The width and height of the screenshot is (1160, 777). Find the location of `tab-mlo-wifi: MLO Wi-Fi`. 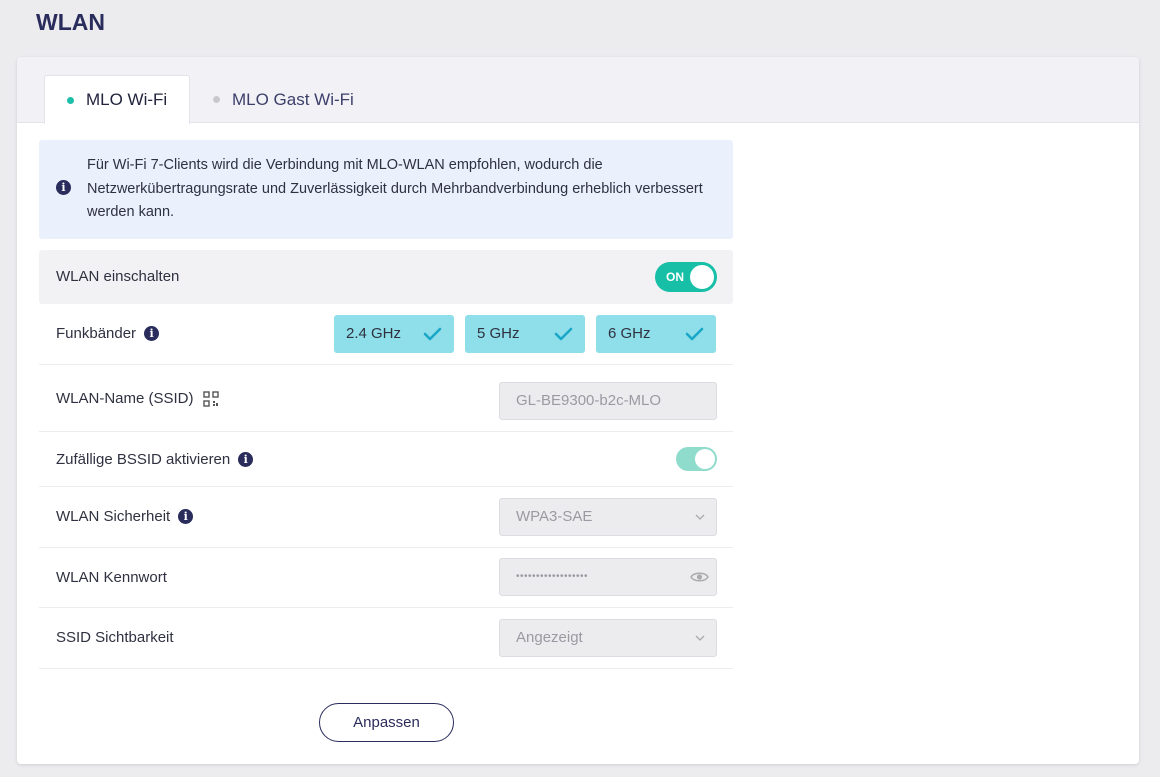

tab-mlo-wifi: MLO Wi-Fi is located at coordinates (117, 99).